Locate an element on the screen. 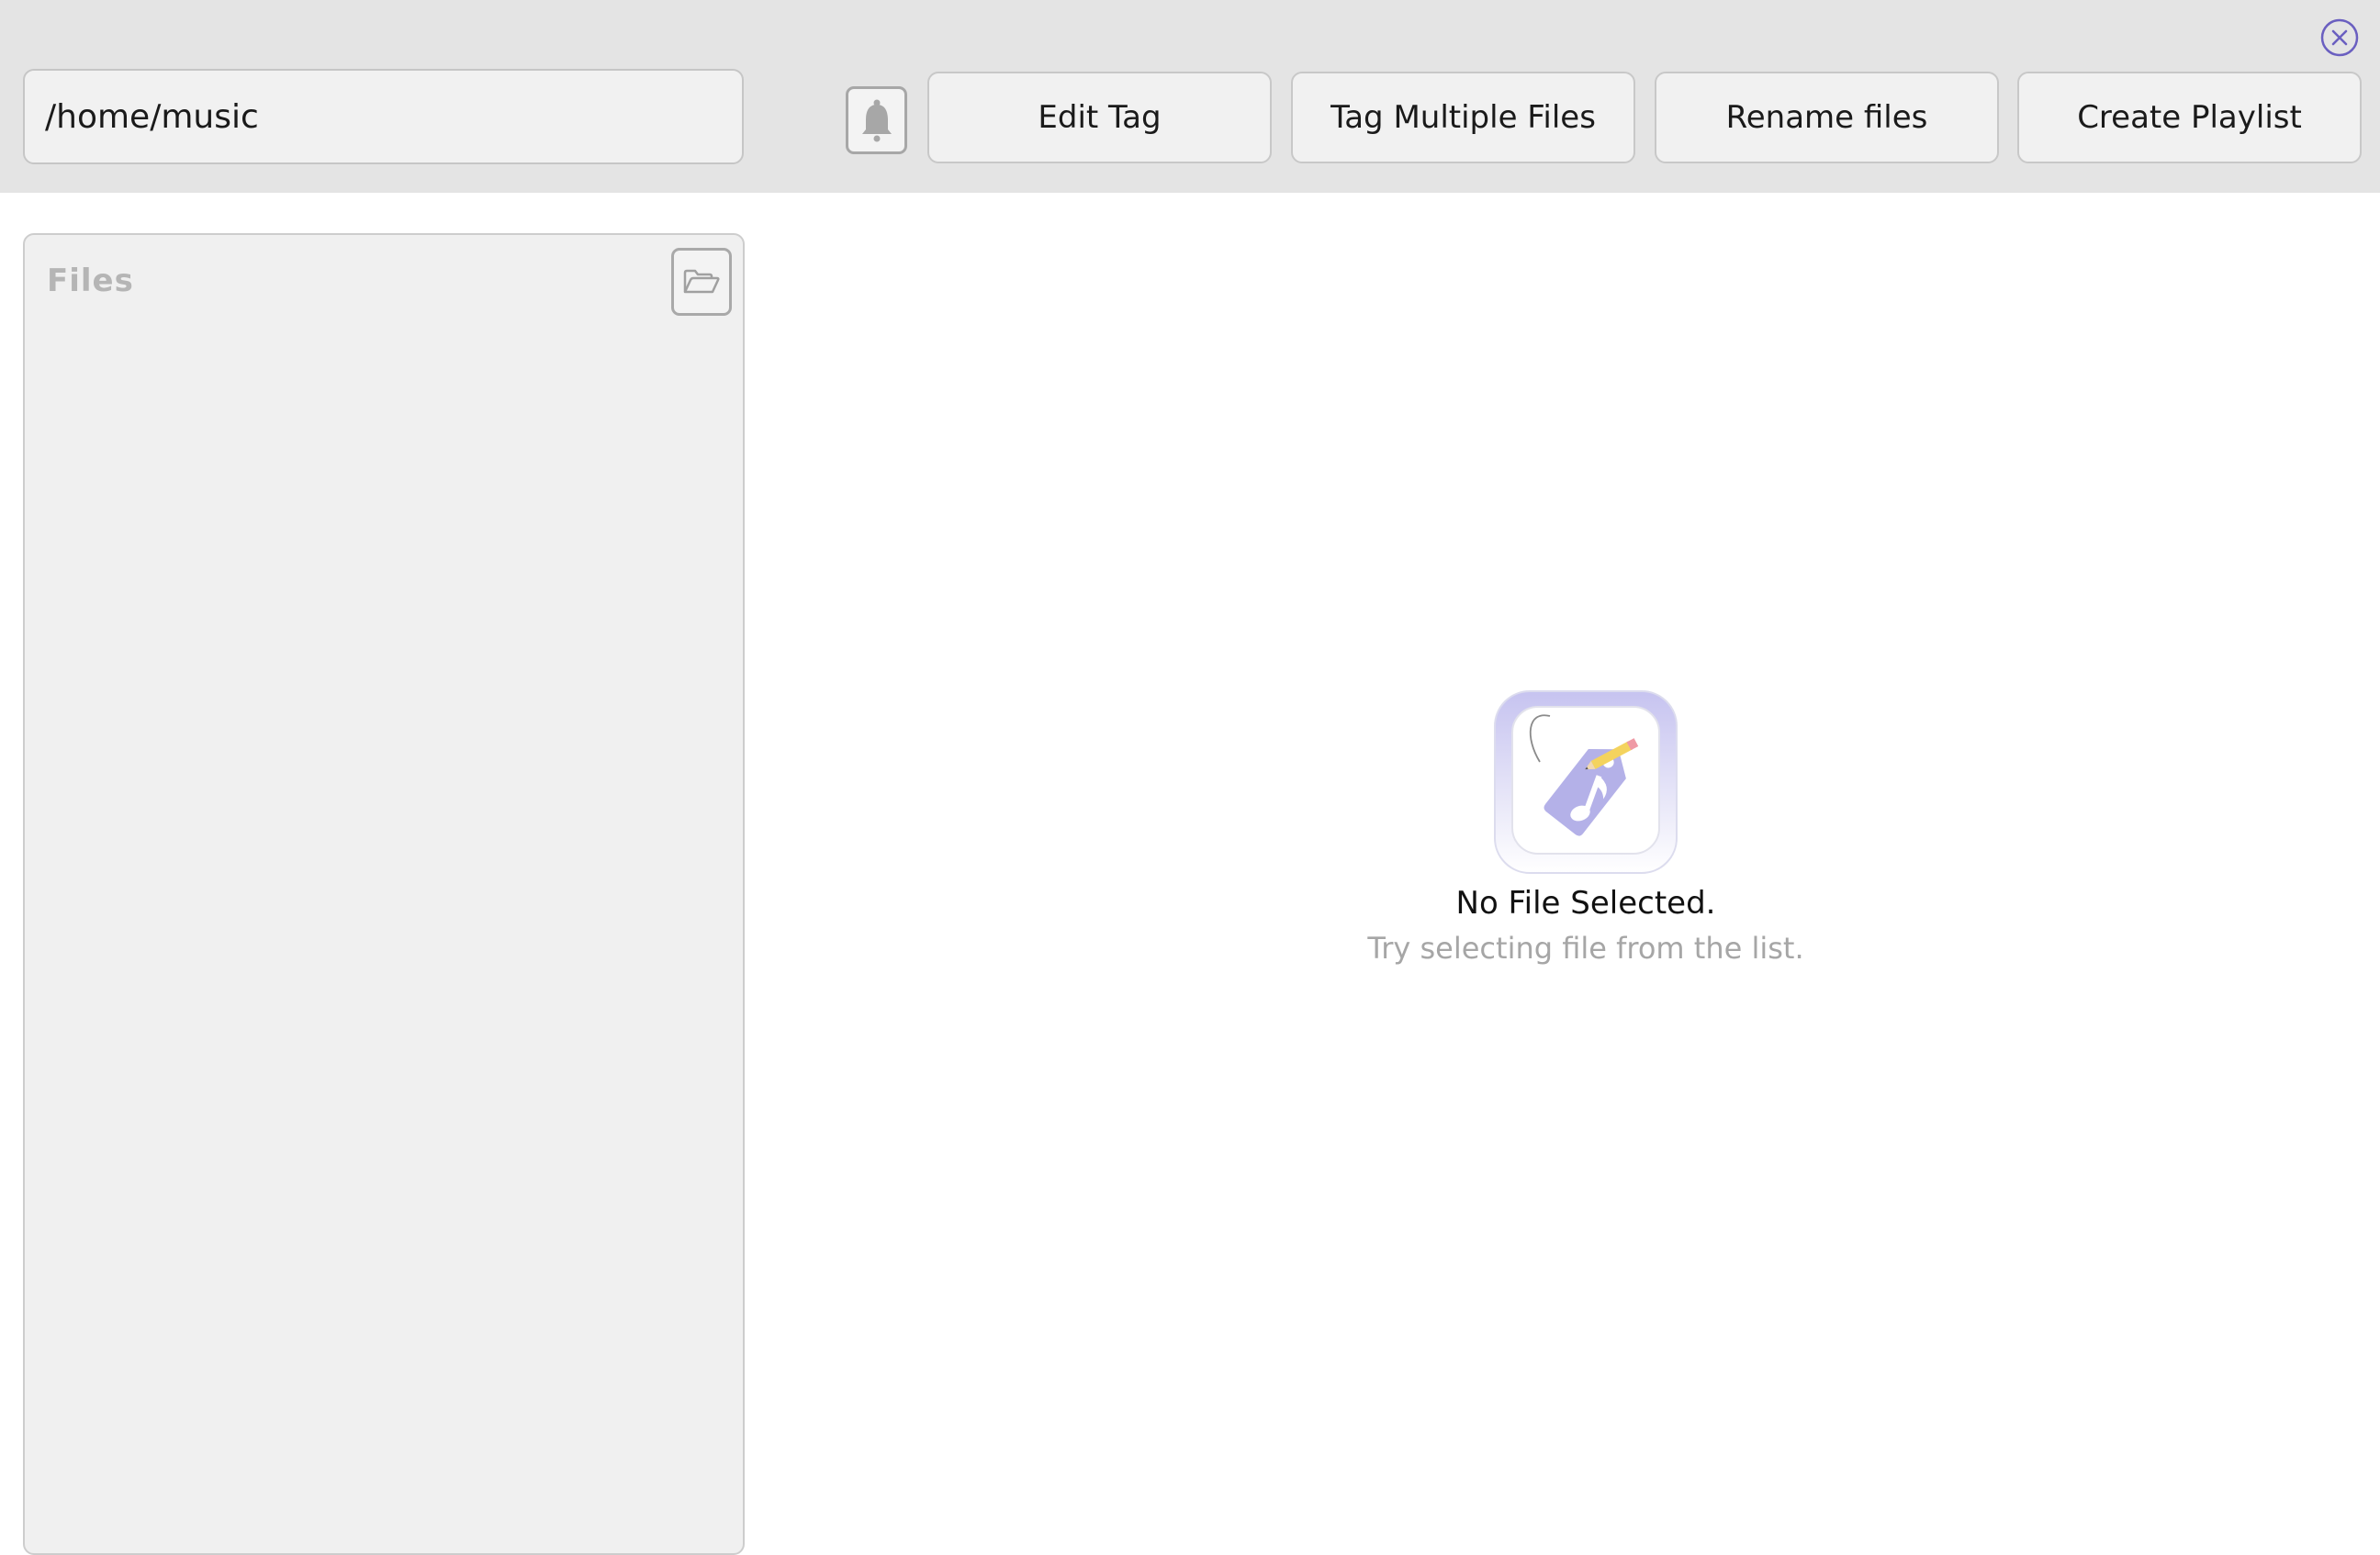  empty-state-title: No File Selected. is located at coordinates (1585, 903).